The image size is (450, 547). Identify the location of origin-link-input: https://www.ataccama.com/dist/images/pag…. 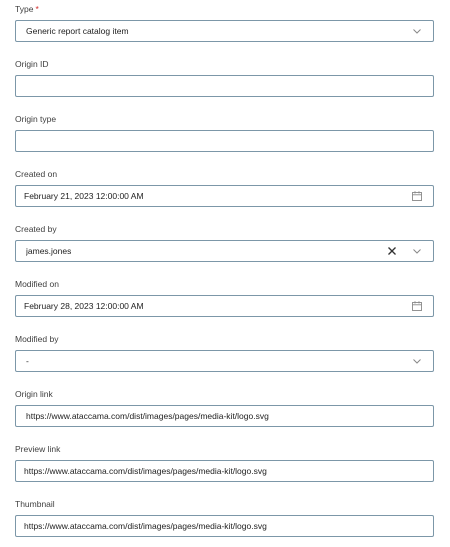
(224, 416).